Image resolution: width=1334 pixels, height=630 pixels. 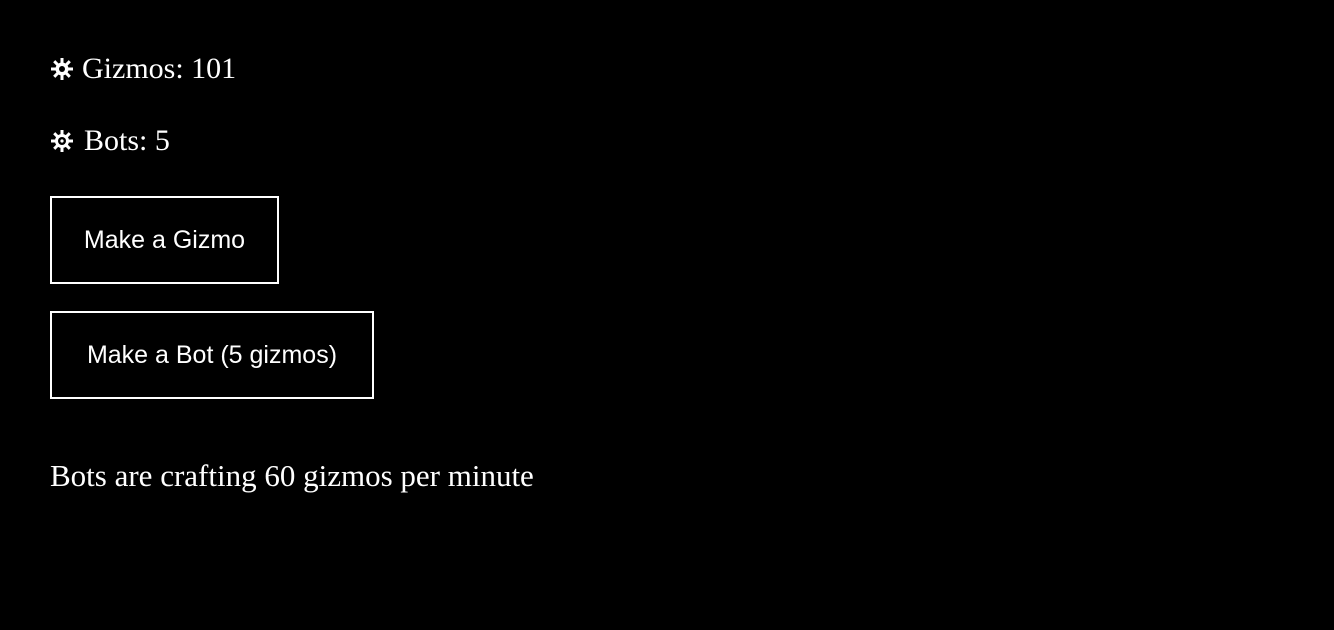 What do you see at coordinates (212, 355) in the screenshot?
I see `make-bot-button: Make a Bot (5 gizmos)` at bounding box center [212, 355].